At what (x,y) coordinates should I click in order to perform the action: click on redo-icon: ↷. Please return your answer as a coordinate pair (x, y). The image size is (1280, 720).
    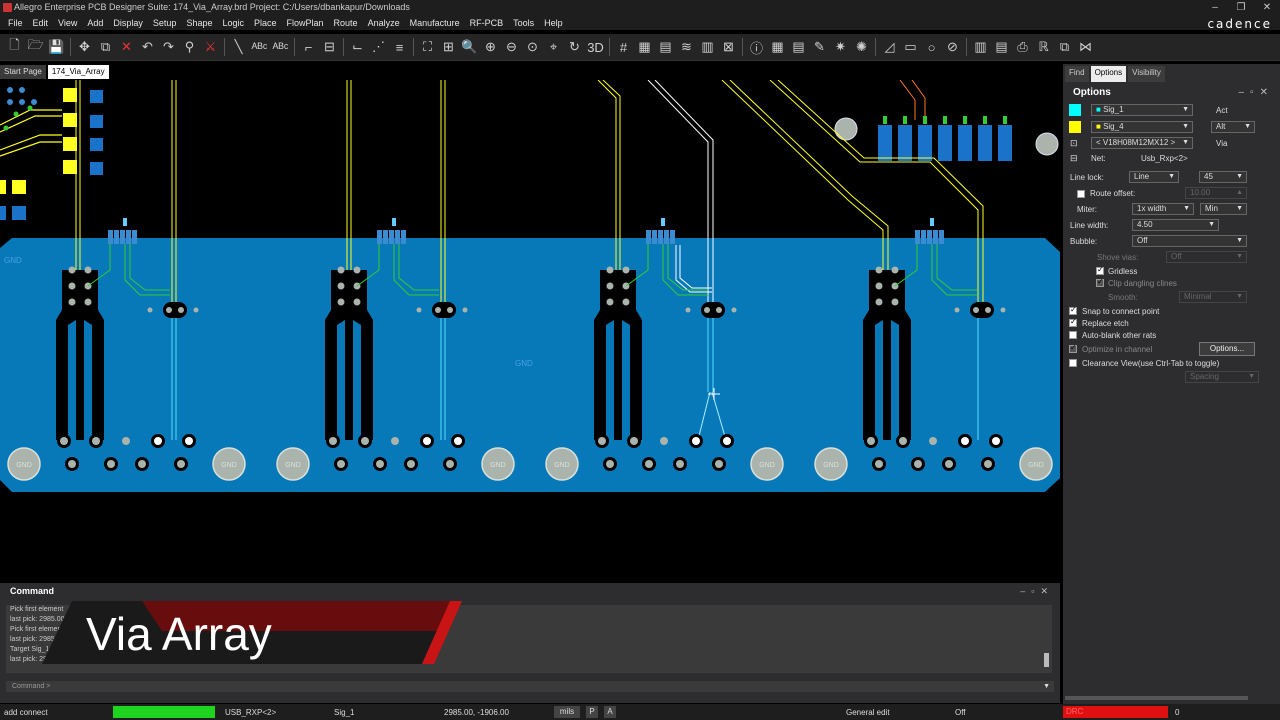
    Looking at the image, I should click on (168, 47).